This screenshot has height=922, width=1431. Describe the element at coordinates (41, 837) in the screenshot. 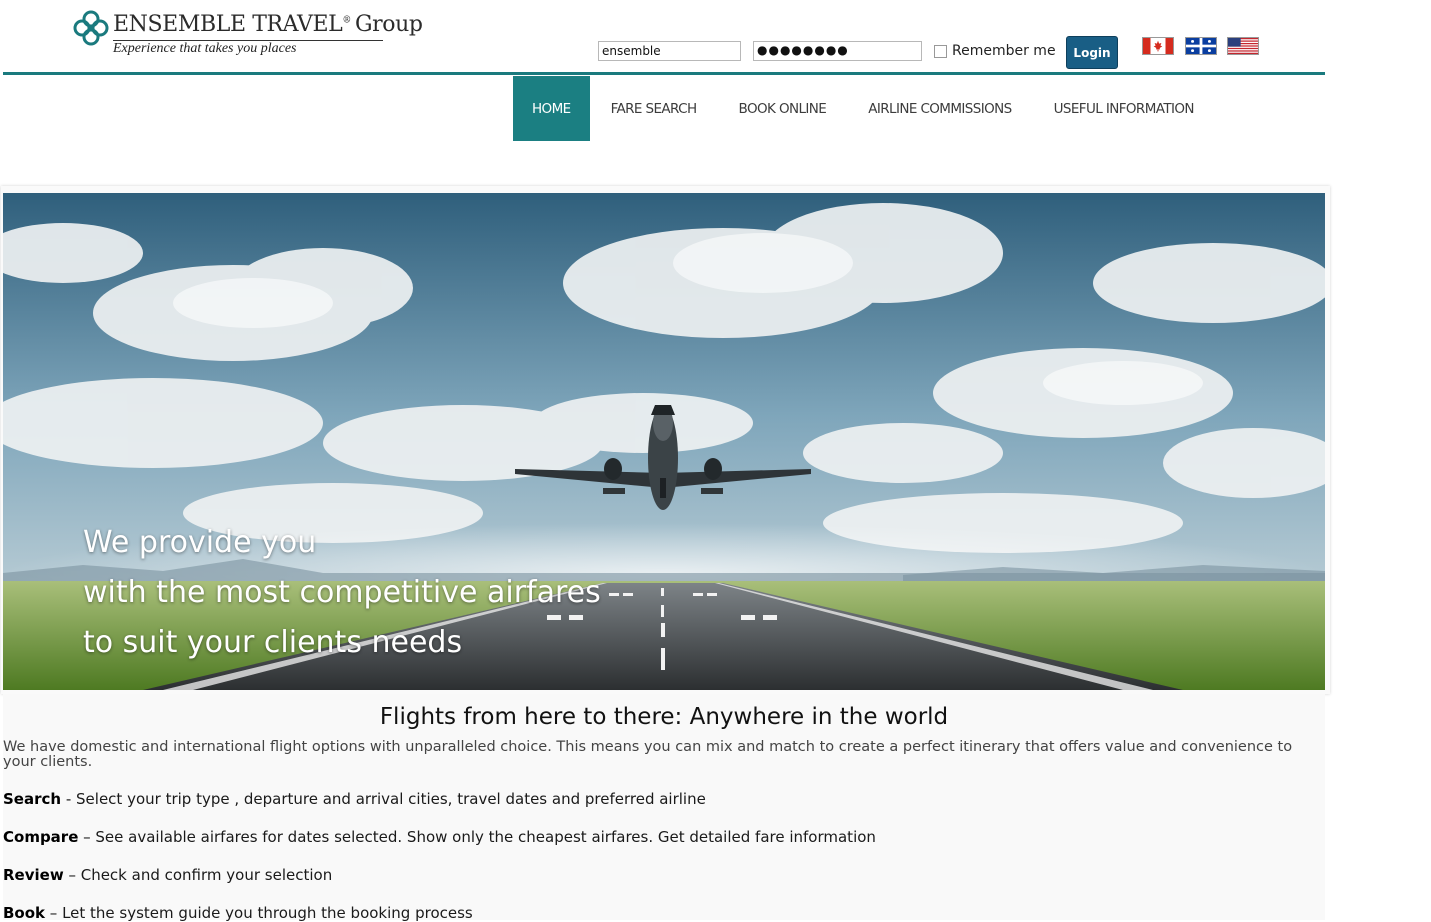

I see `step-term: Compare` at that location.